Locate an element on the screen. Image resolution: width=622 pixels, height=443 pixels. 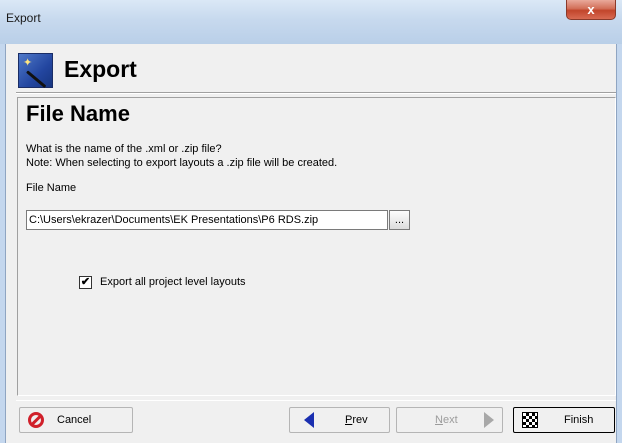
checkered-flag-icon is located at coordinates (530, 420).